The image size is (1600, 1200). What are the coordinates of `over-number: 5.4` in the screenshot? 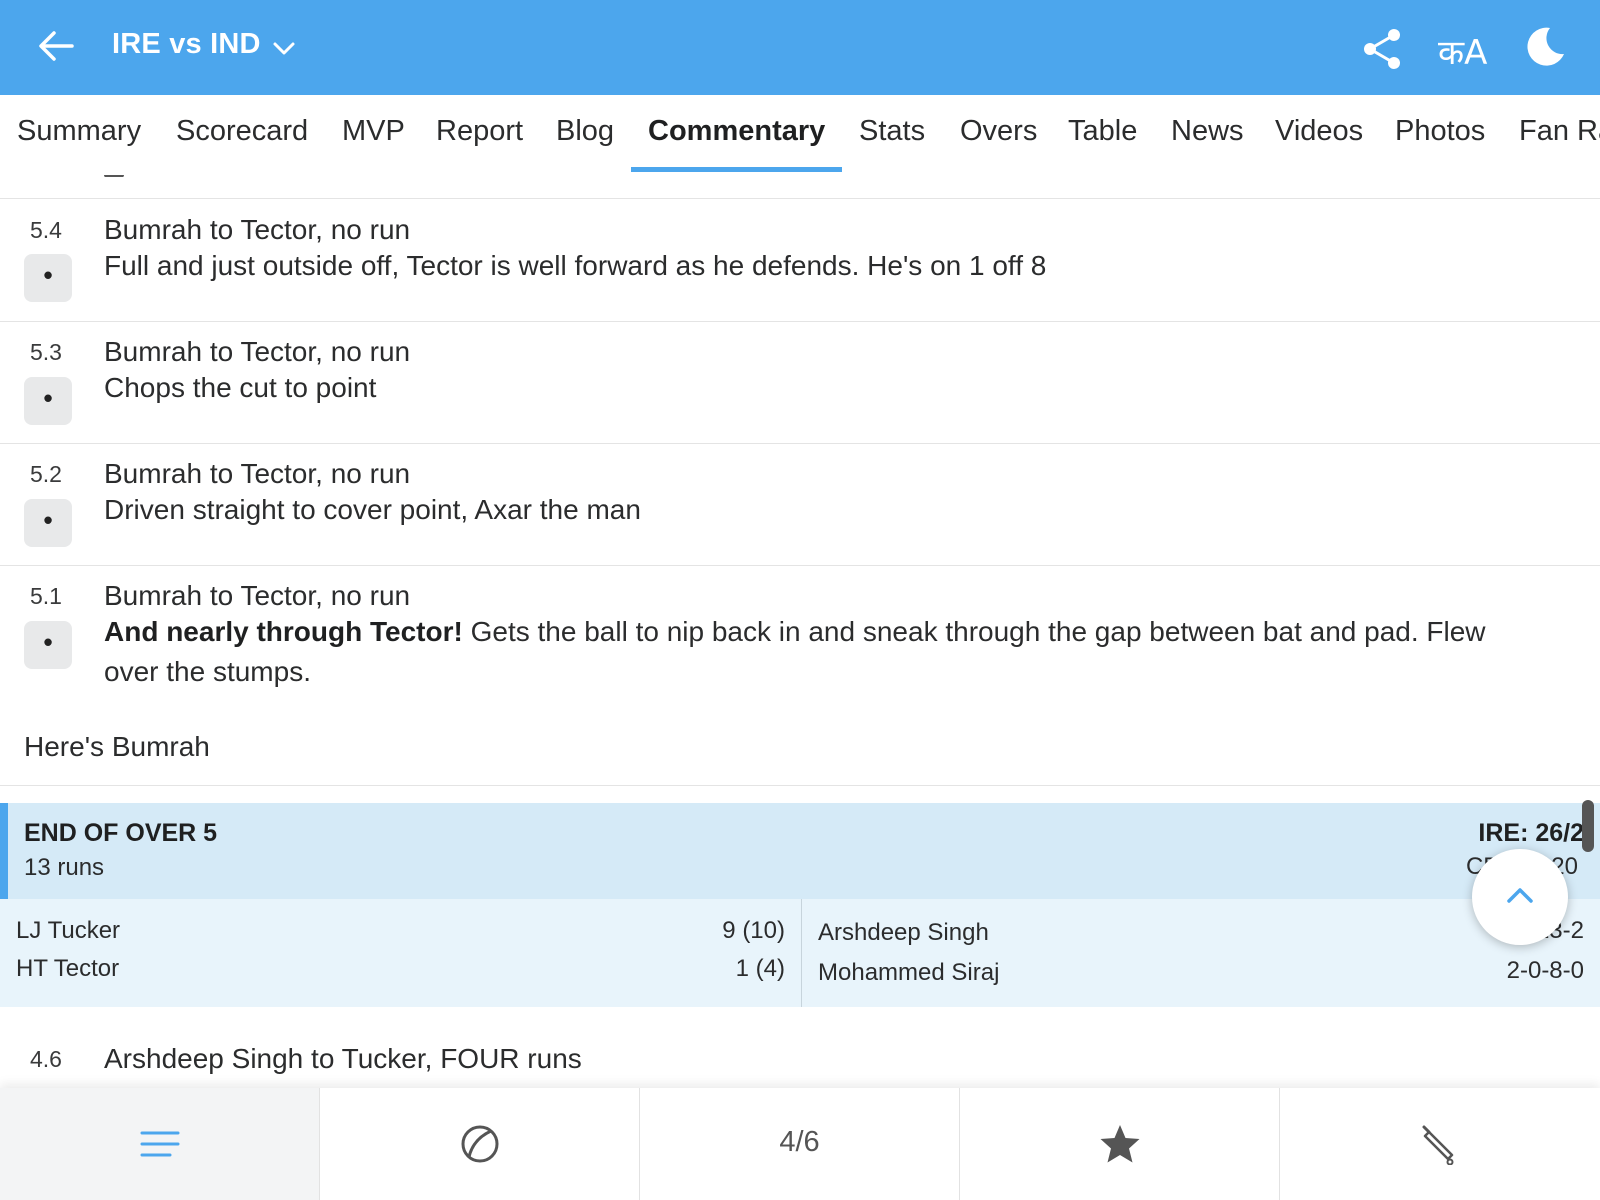 It's located at (46, 230).